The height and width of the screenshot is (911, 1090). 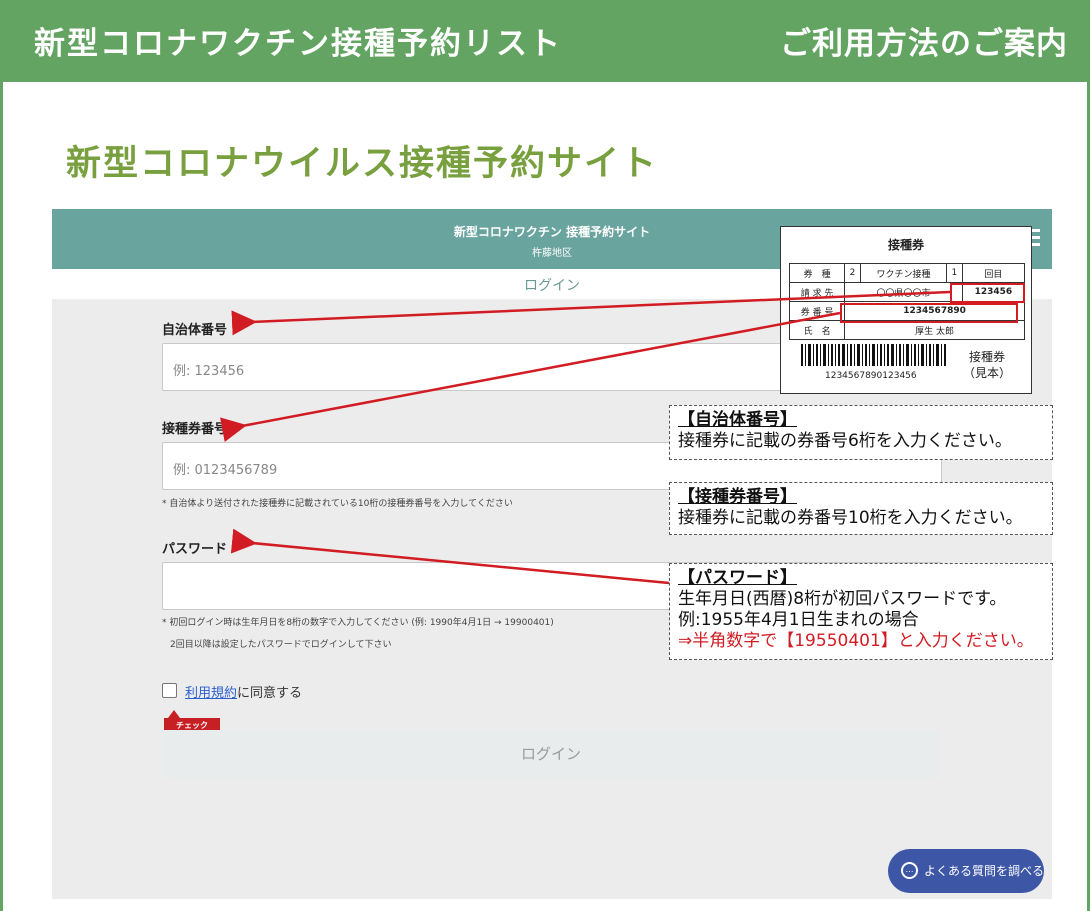 I want to click on sample-label-line1: 接種券, so click(x=987, y=357).